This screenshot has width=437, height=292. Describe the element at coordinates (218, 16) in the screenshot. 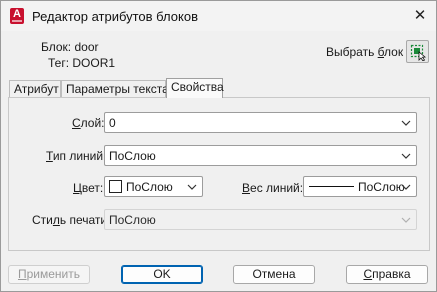

I see `title-bar: A Редактор атрибутов блоков ✕` at that location.